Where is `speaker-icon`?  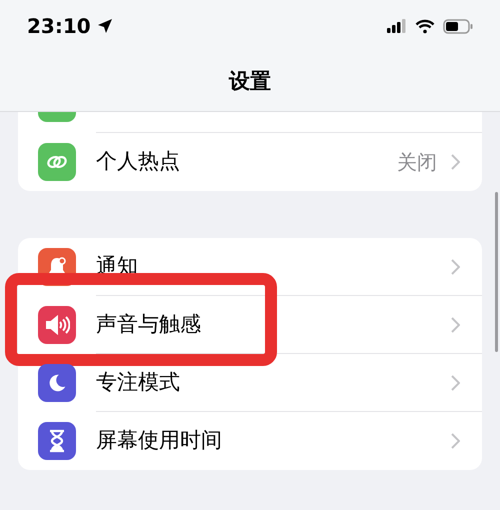
speaker-icon is located at coordinates (57, 325).